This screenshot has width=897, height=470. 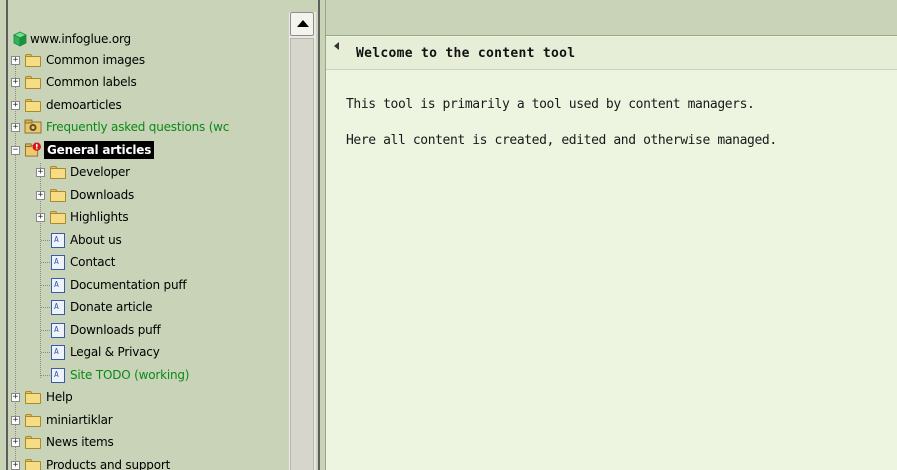 I want to click on arrow-up-icon, so click(x=303, y=23).